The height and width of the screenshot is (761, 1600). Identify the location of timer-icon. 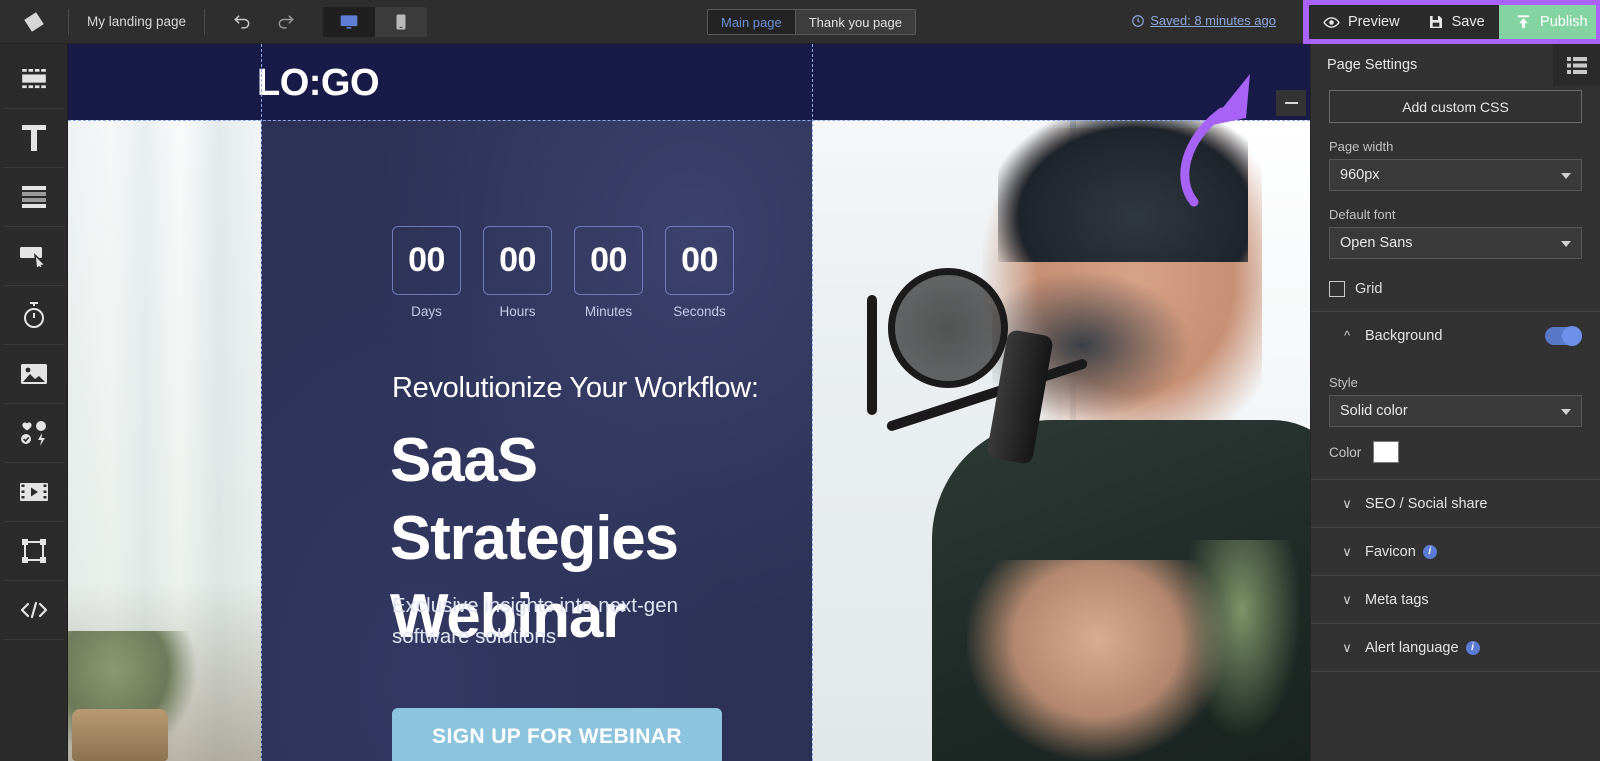
(33, 315).